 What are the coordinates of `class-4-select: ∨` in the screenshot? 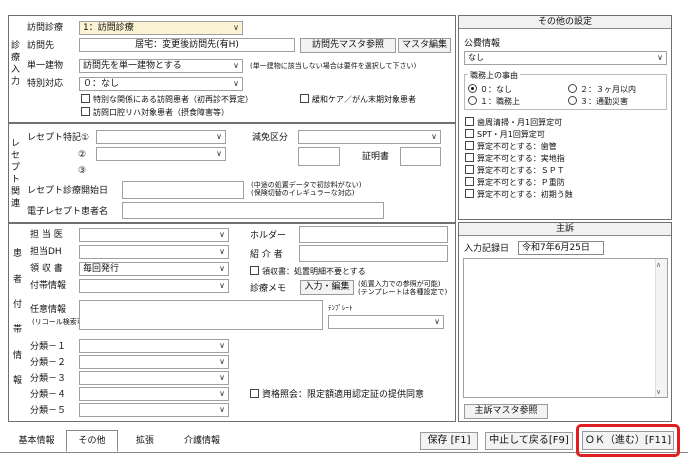 It's located at (154, 394).